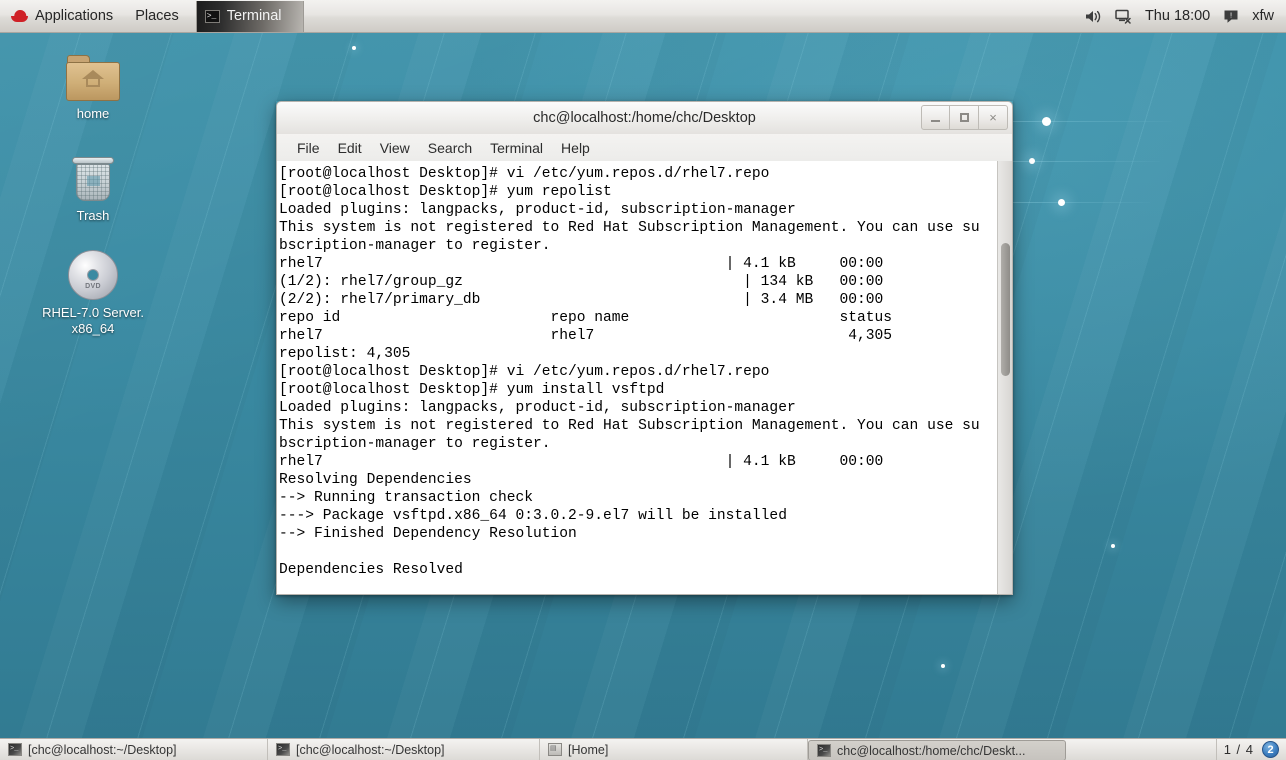 The image size is (1286, 760). Describe the element at coordinates (1123, 16) in the screenshot. I see `network-disconnected-icon` at that location.